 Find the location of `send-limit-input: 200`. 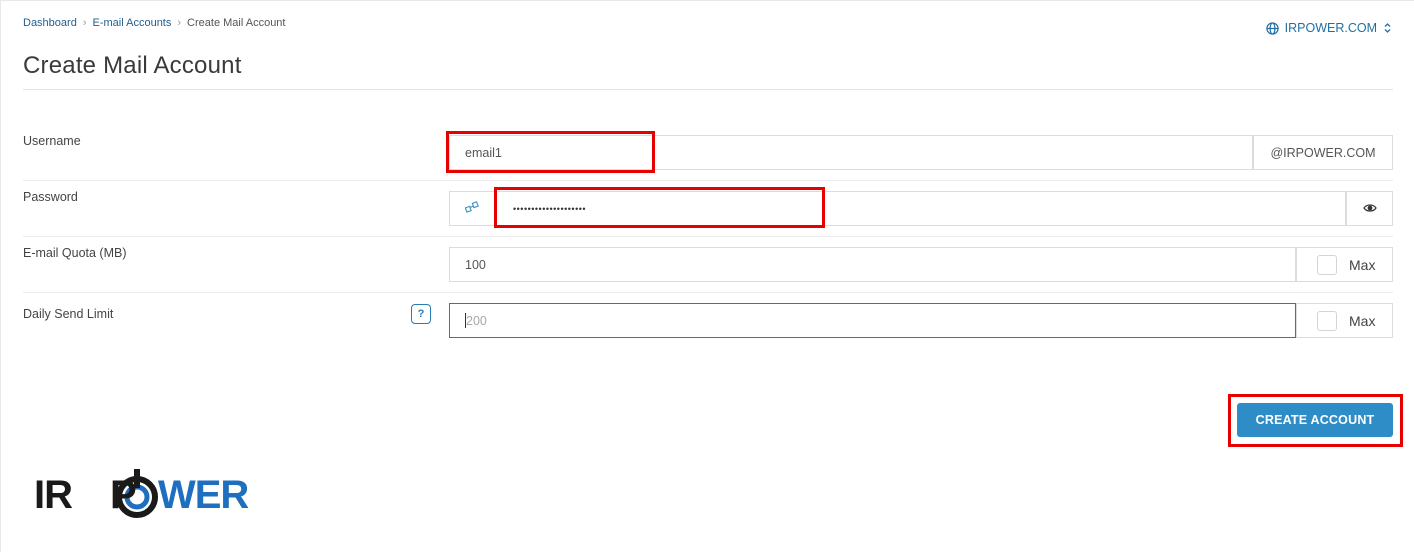

send-limit-input: 200 is located at coordinates (872, 320).